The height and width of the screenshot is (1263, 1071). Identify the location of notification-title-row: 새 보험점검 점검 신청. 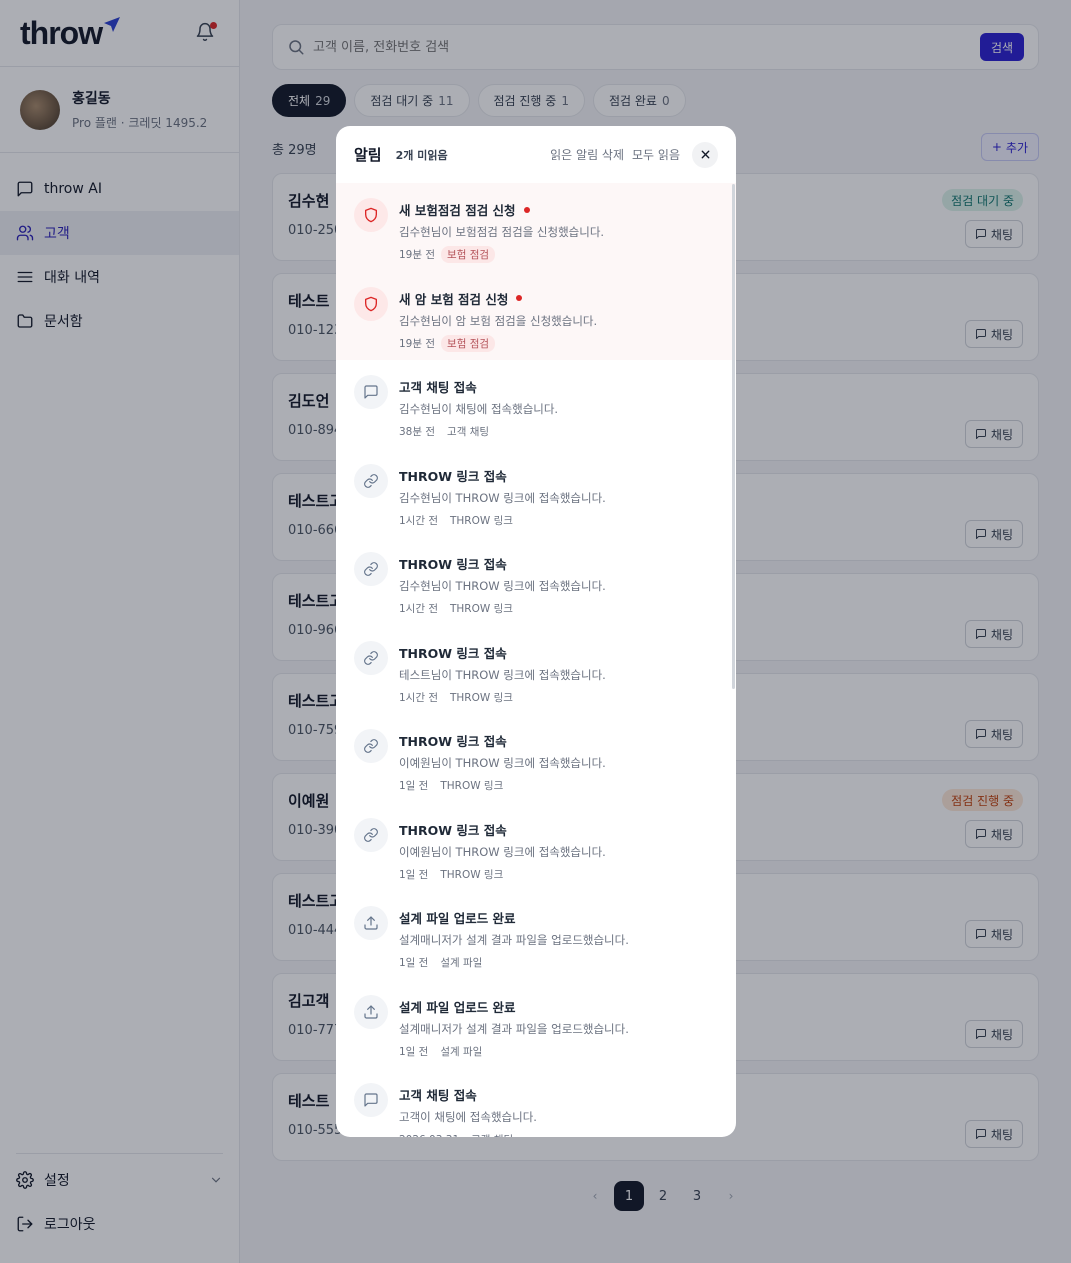
(501, 209).